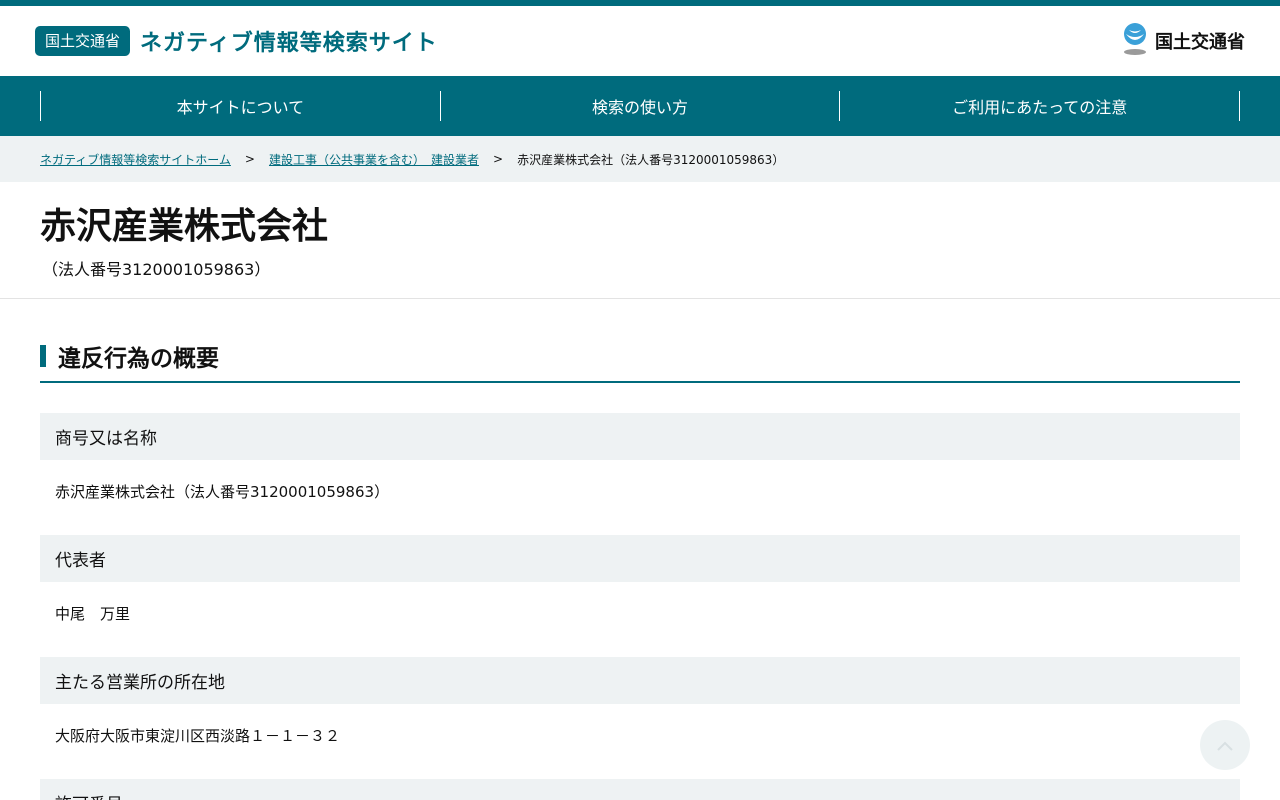 This screenshot has height=800, width=1280. What do you see at coordinates (1040, 106) in the screenshot?
I see `nav-item-usage-notes: ご利用にあたっての注意` at bounding box center [1040, 106].